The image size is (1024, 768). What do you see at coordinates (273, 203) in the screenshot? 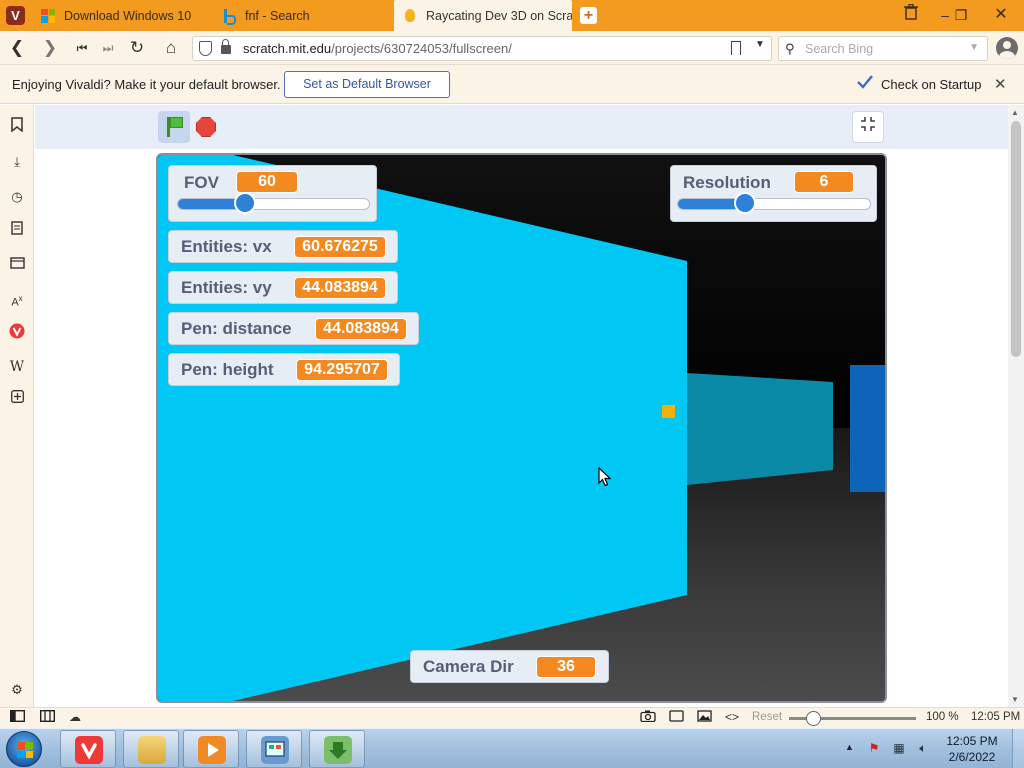
I see `fov-slider` at bounding box center [273, 203].